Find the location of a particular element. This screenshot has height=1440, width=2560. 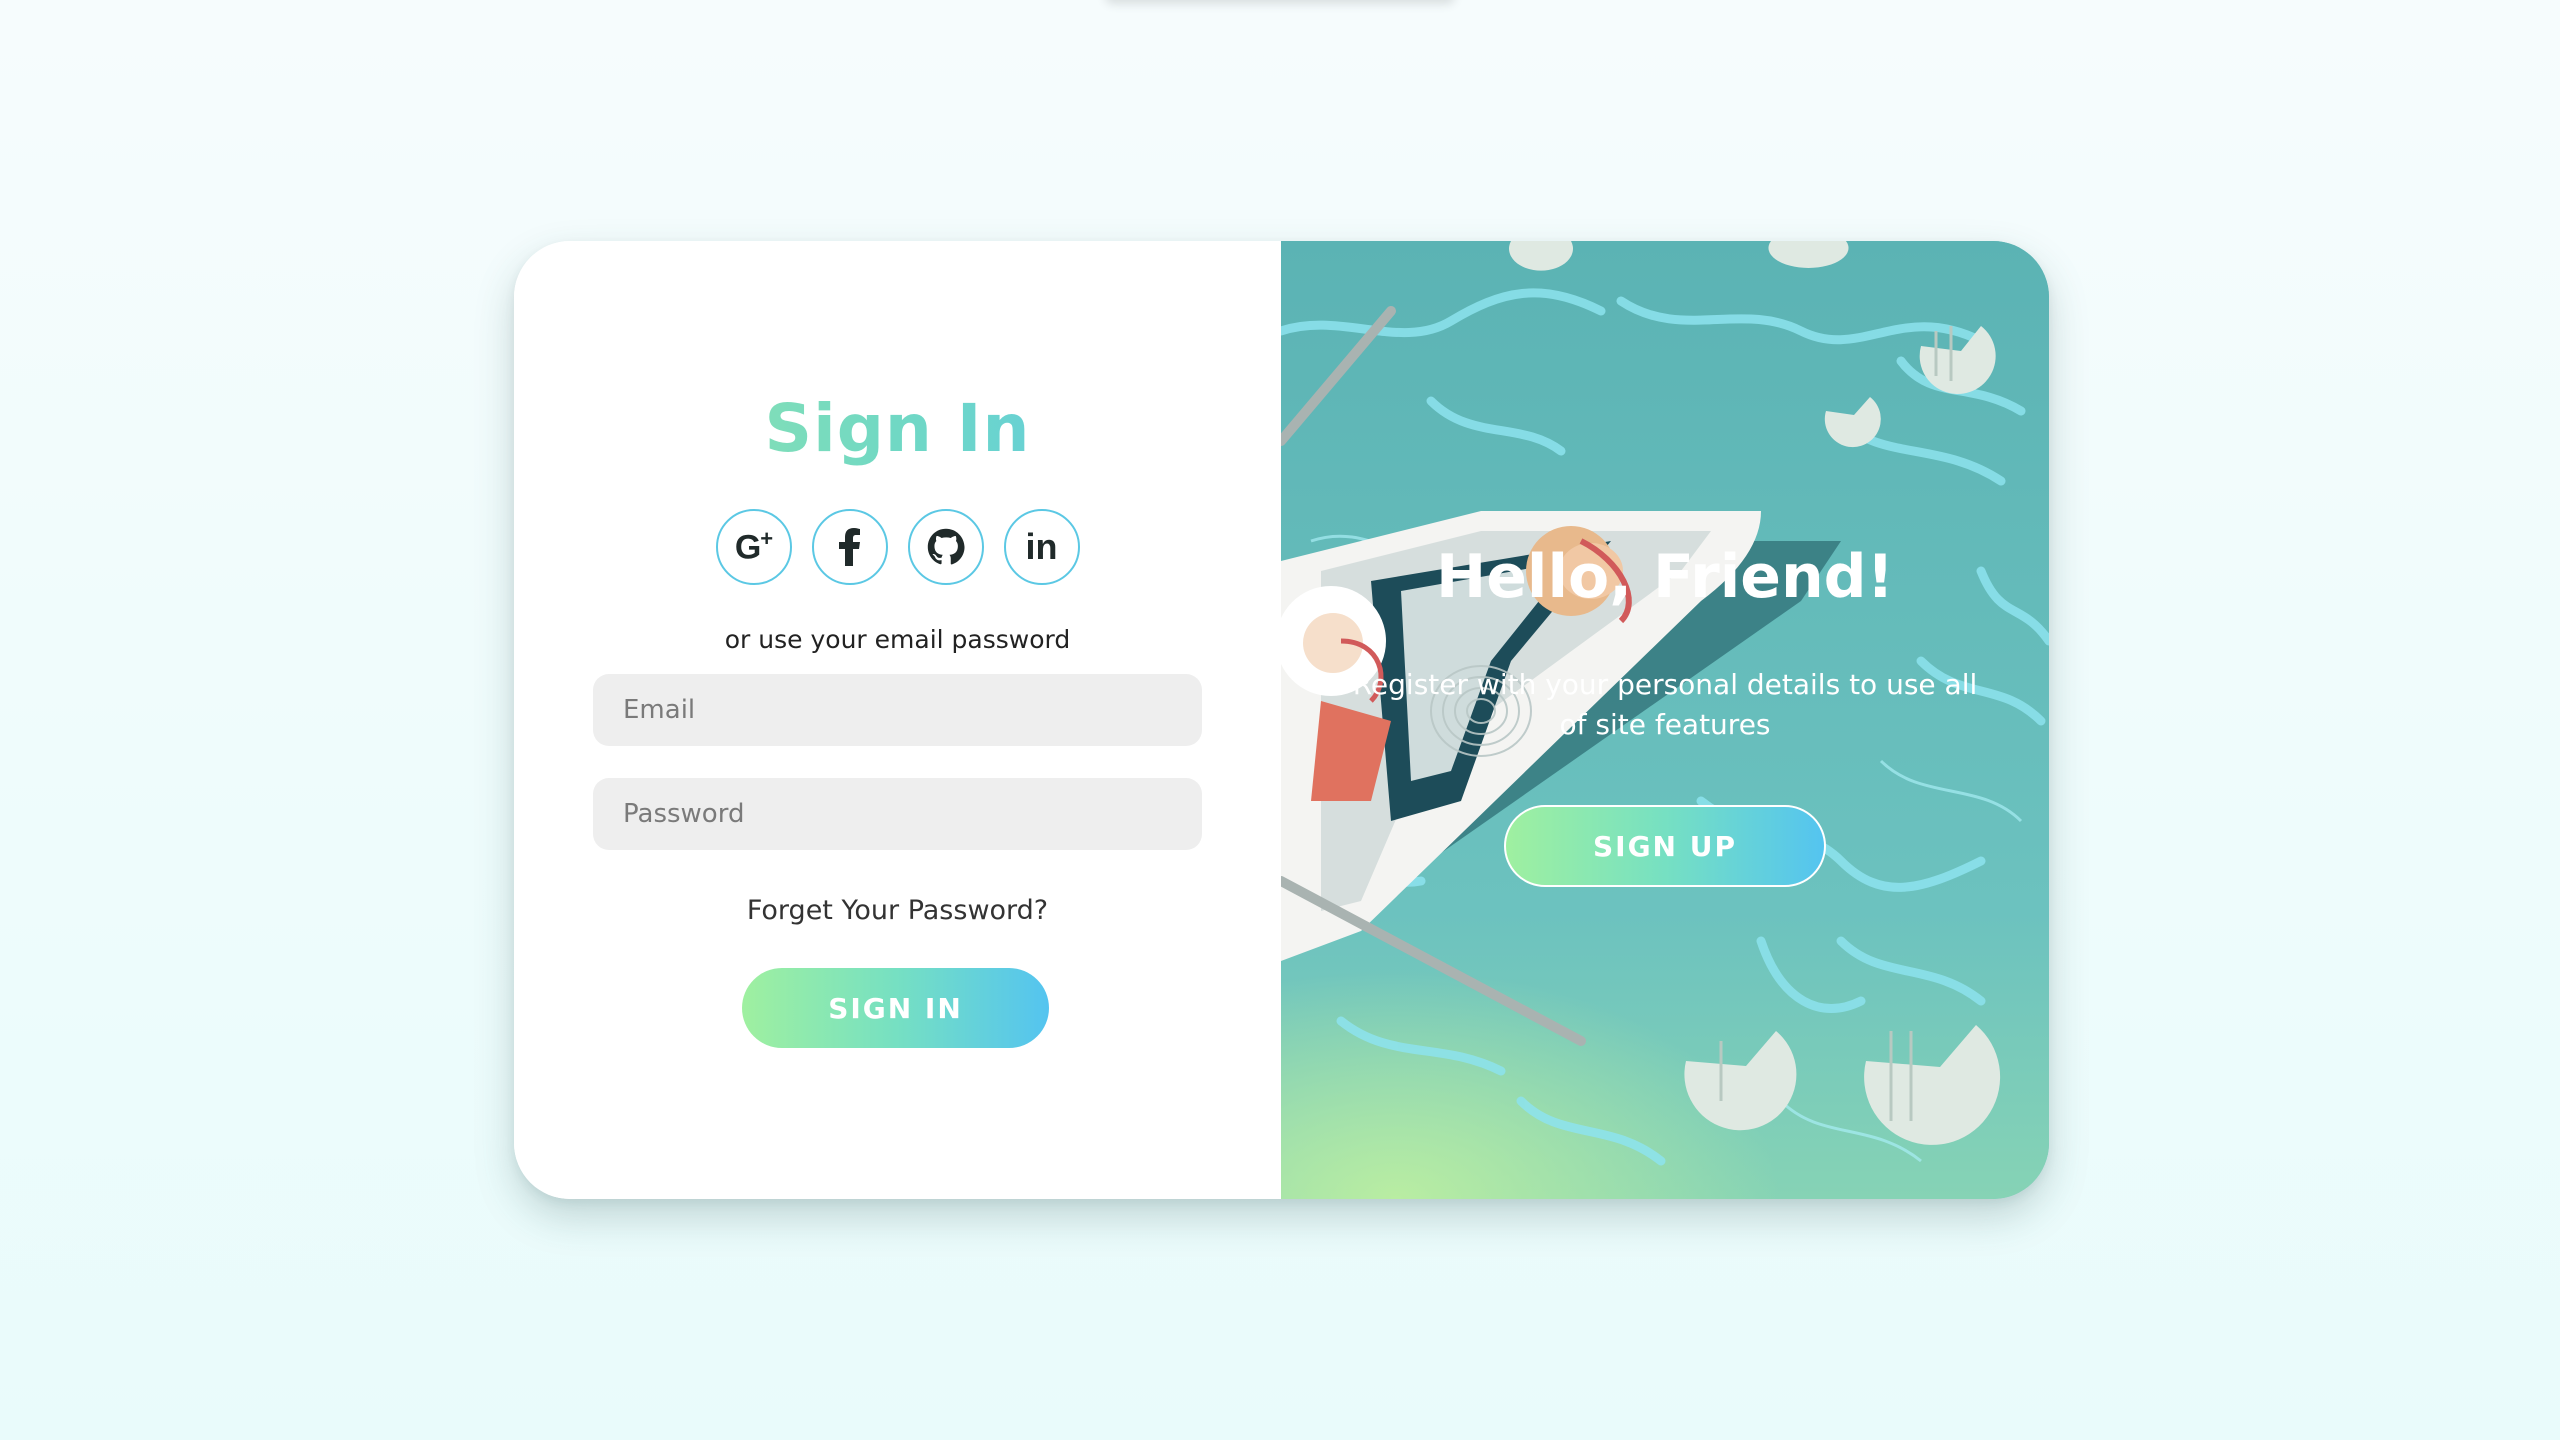

github-button is located at coordinates (945, 547).